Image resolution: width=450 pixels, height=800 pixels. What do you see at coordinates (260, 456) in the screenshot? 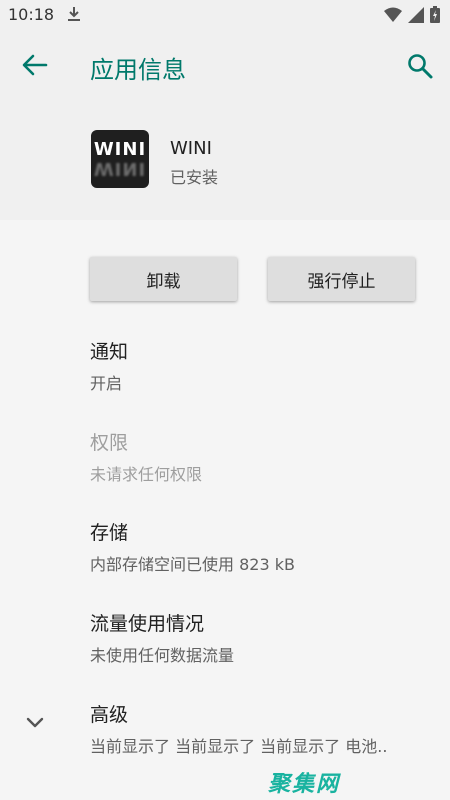
I see `settings-item-permissions: 权限 未请求任何权限` at bounding box center [260, 456].